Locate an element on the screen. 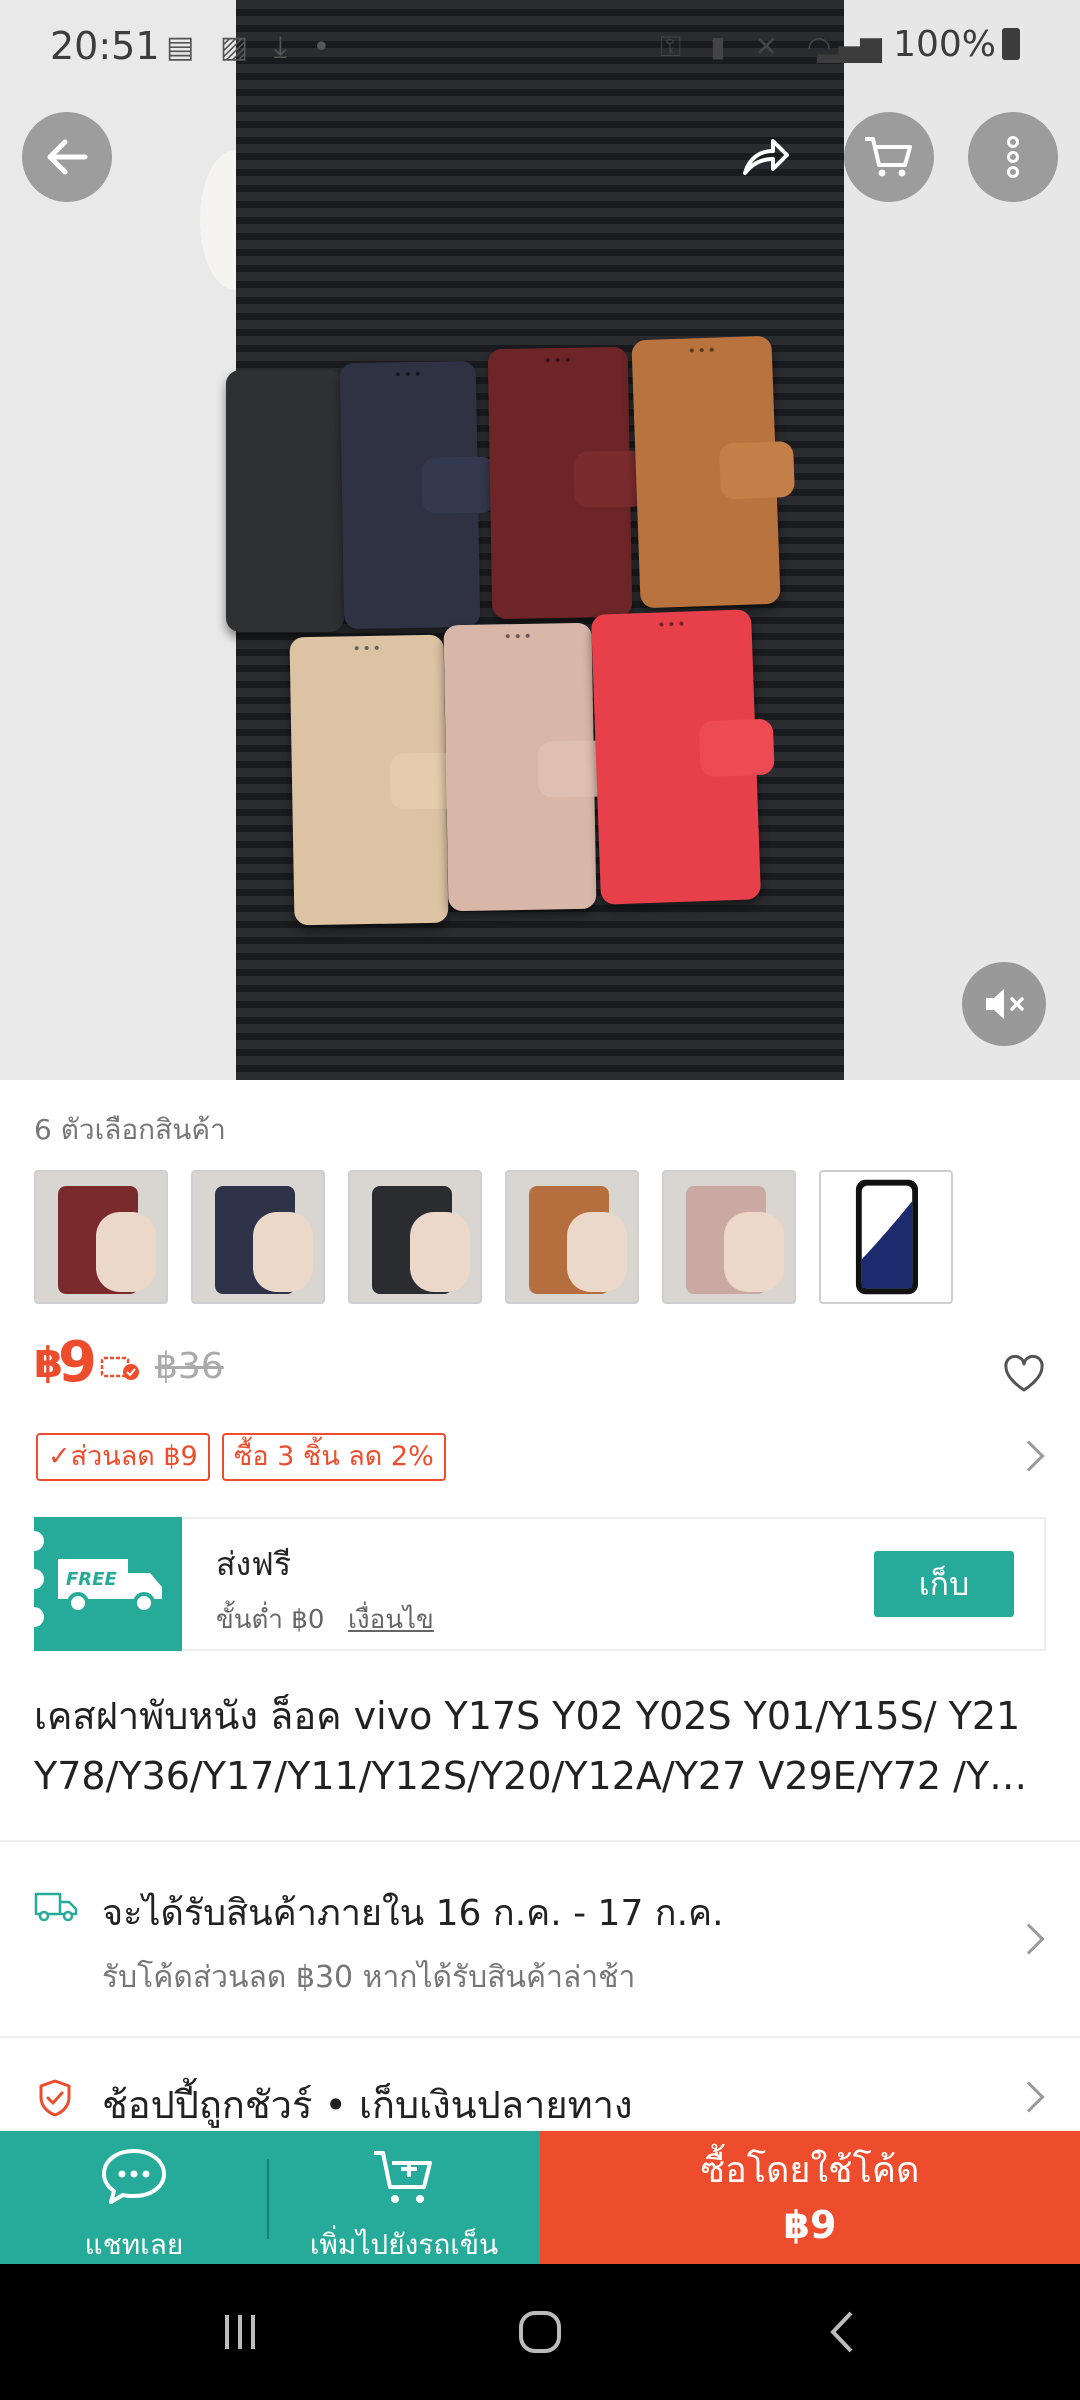 This screenshot has width=1080, height=2400. delivery-estimate: จะได้รับสินค้าภายใน 16 ก.ค. - 17 ก.ค. is located at coordinates (413, 1913).